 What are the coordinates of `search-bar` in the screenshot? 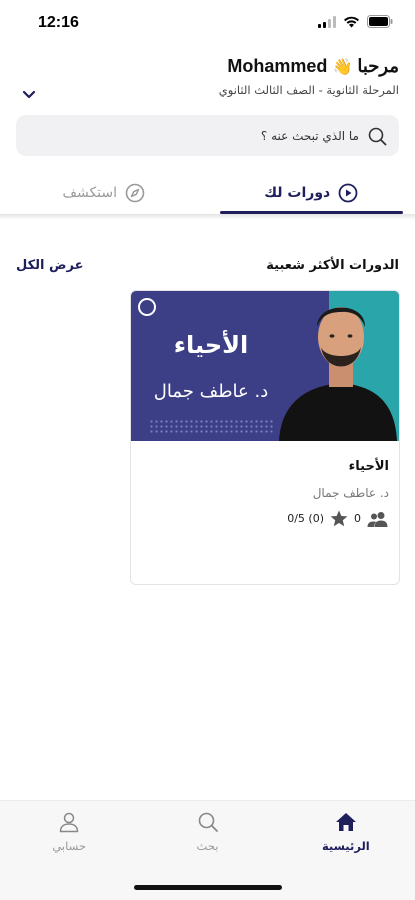 It's located at (207, 135).